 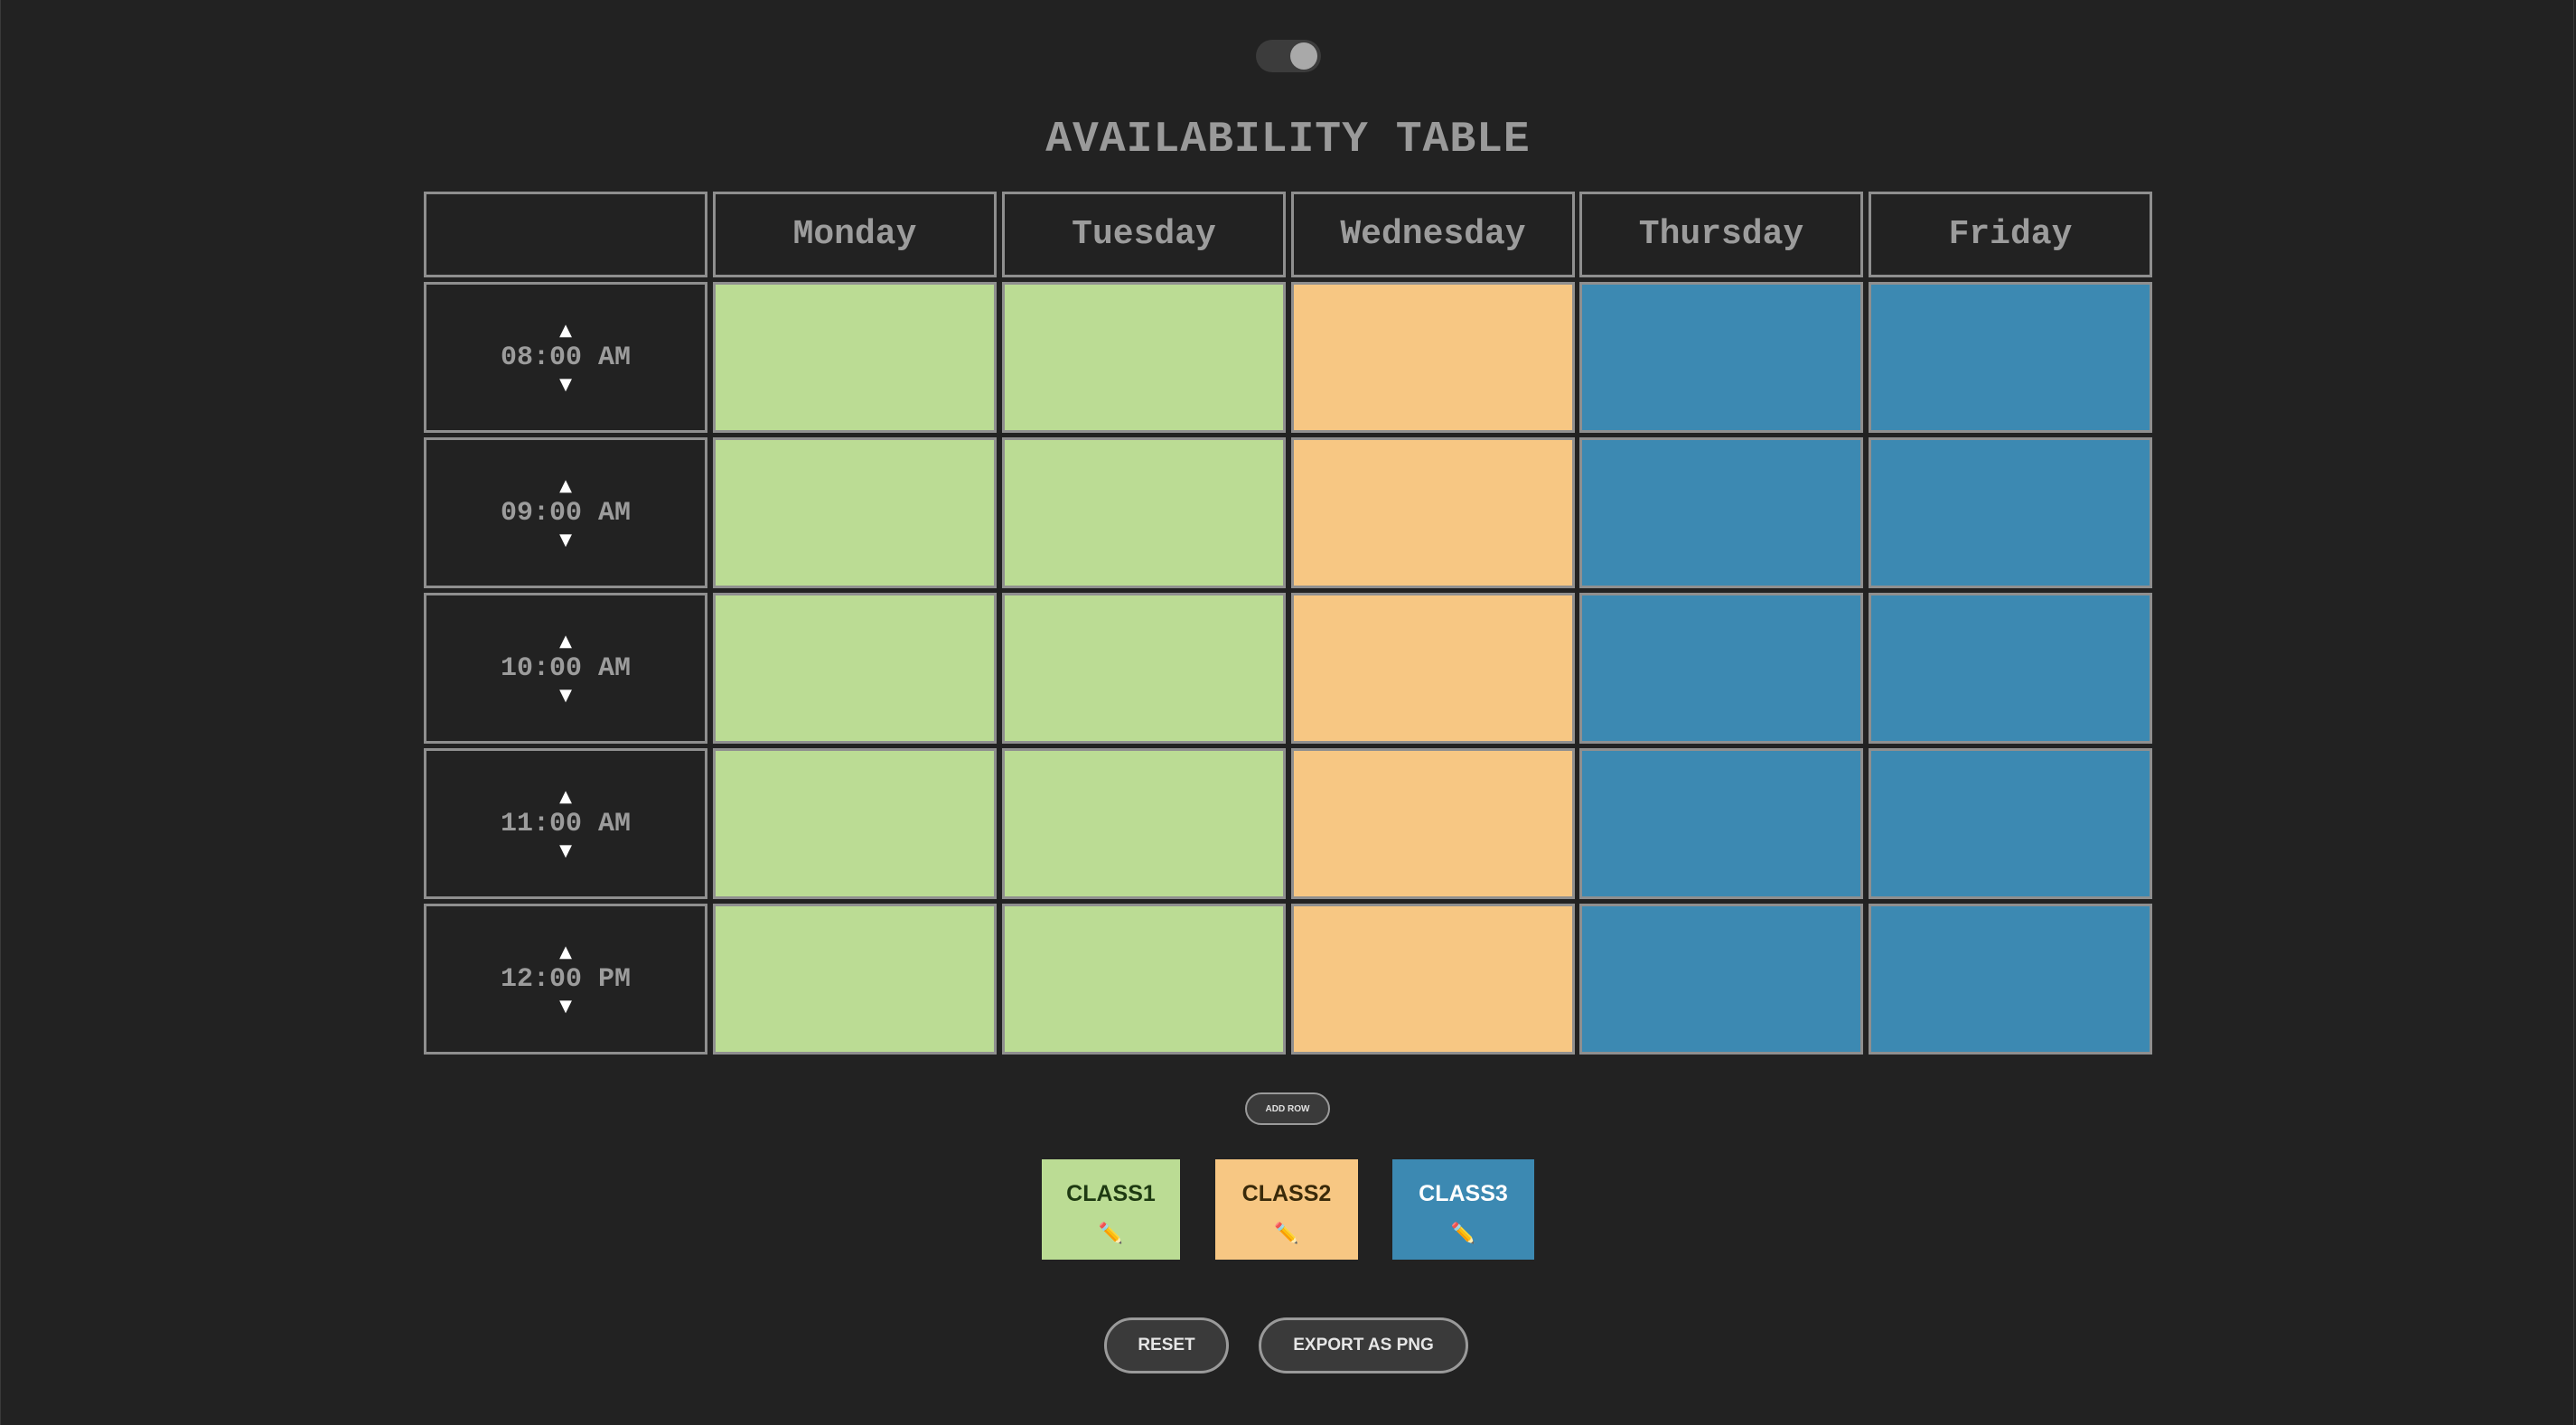 I want to click on table-corner-cell, so click(x=565, y=234).